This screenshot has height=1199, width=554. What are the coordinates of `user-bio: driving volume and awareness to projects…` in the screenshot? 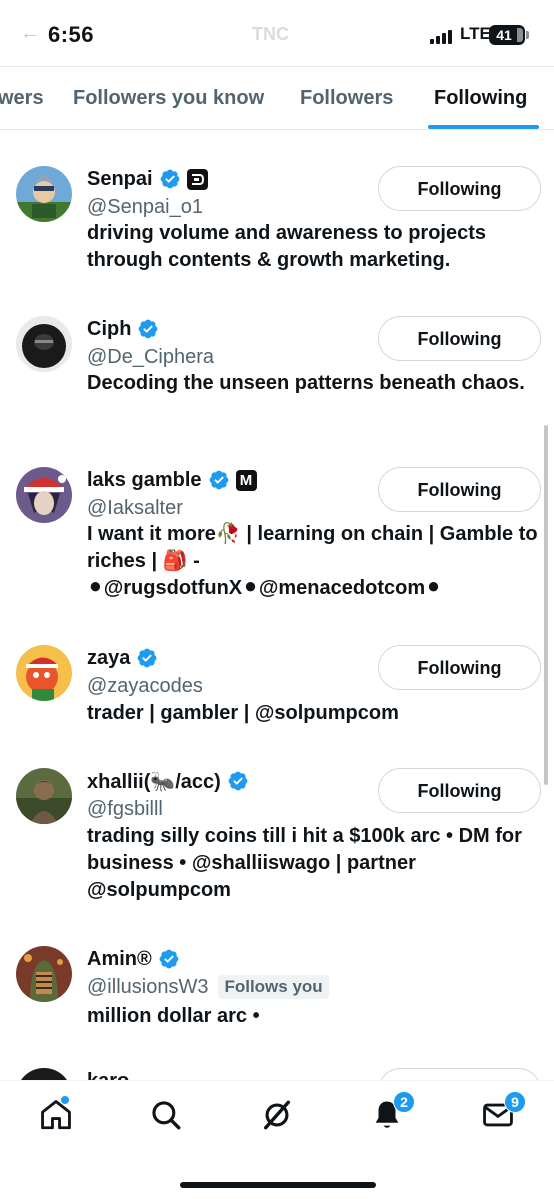 It's located at (287, 246).